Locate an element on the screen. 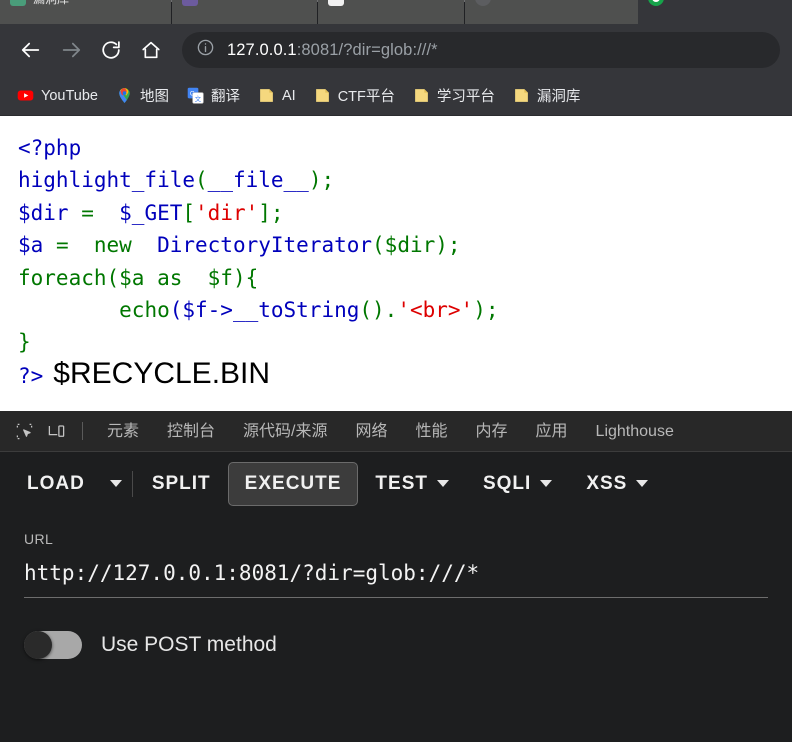 The width and height of the screenshot is (792, 742). url-input: http://127.0.0.1:8081/?dir=glob:///* is located at coordinates (396, 572).